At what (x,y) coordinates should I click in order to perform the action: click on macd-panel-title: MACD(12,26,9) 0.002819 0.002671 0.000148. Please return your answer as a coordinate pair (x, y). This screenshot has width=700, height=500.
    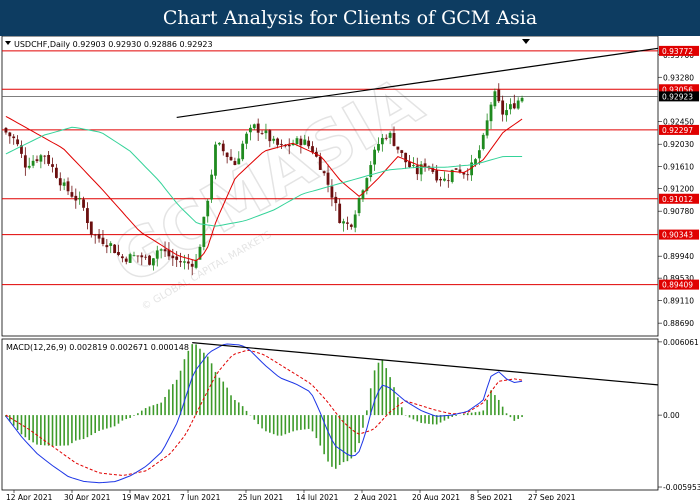
    Looking at the image, I should click on (97, 347).